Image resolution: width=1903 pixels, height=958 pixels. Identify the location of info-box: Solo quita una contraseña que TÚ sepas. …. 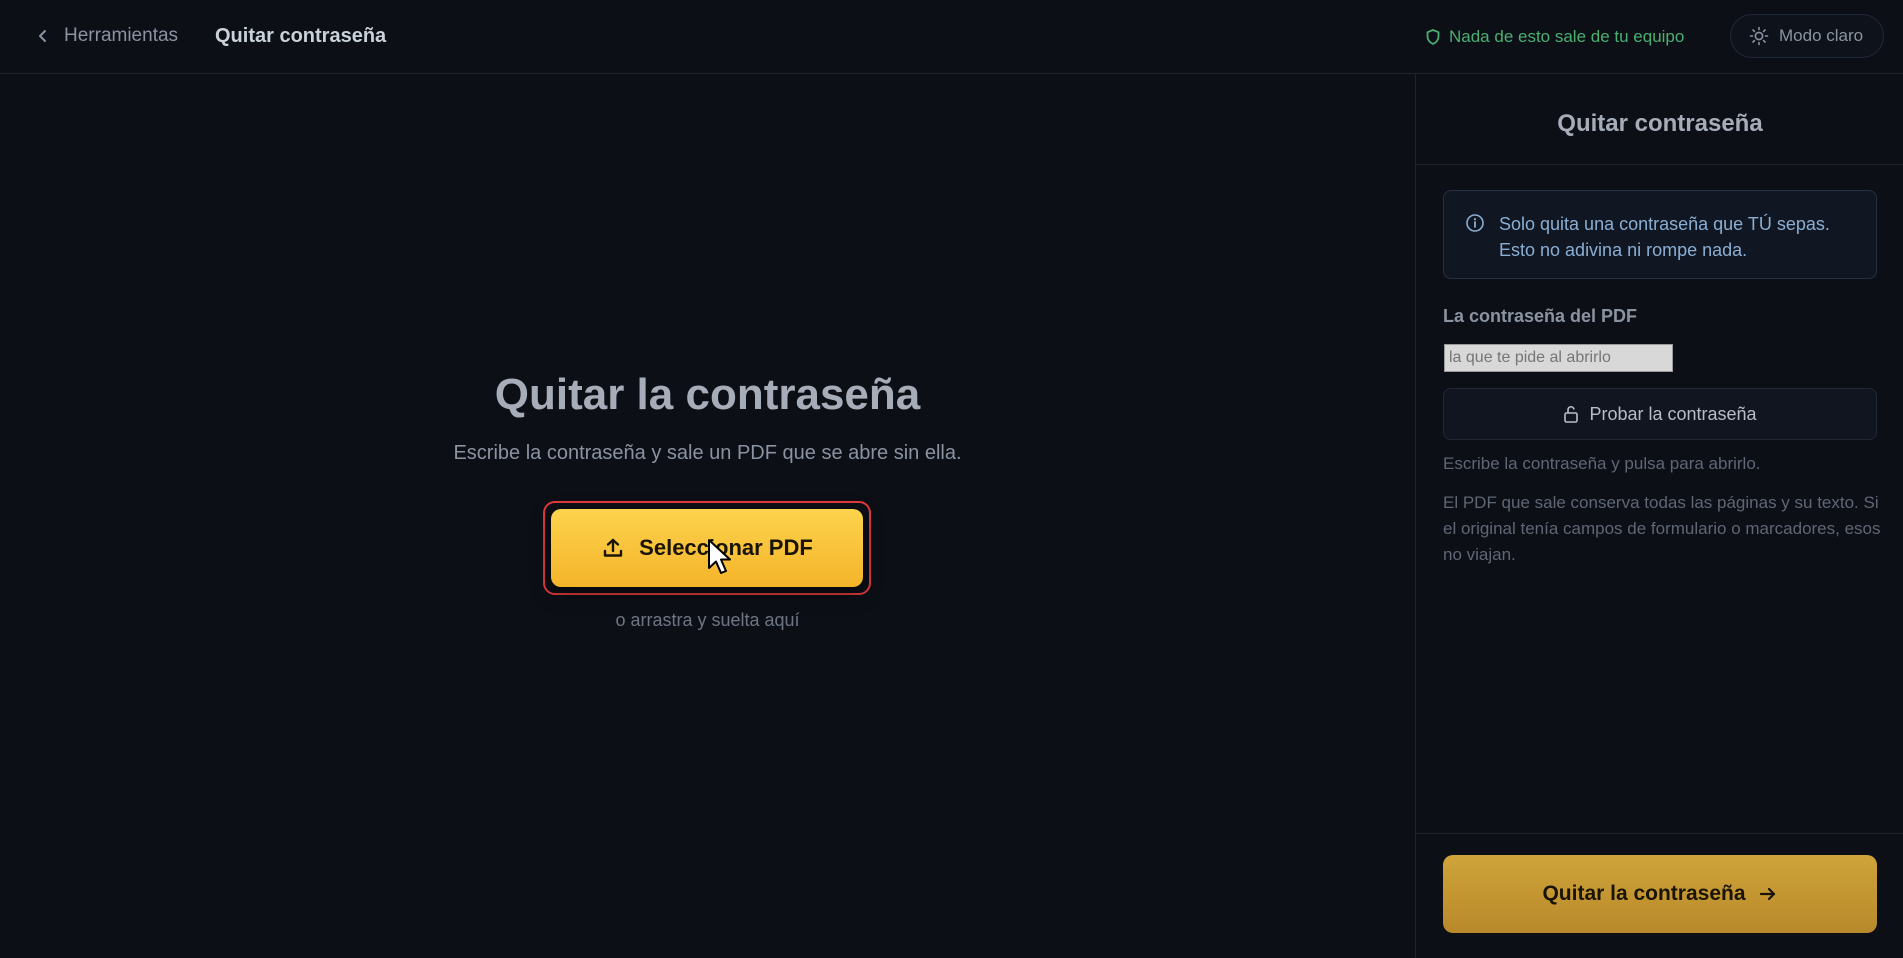
(1660, 234).